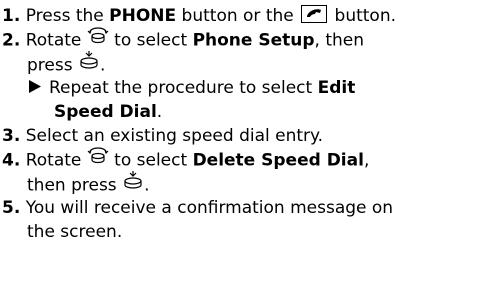 The width and height of the screenshot is (478, 304). I want to click on menu-item-label: Edit, so click(336, 88).